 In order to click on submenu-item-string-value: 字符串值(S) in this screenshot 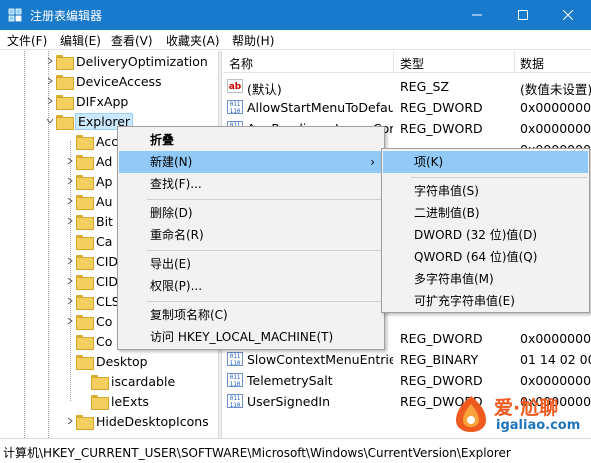, I will do `click(485, 191)`.